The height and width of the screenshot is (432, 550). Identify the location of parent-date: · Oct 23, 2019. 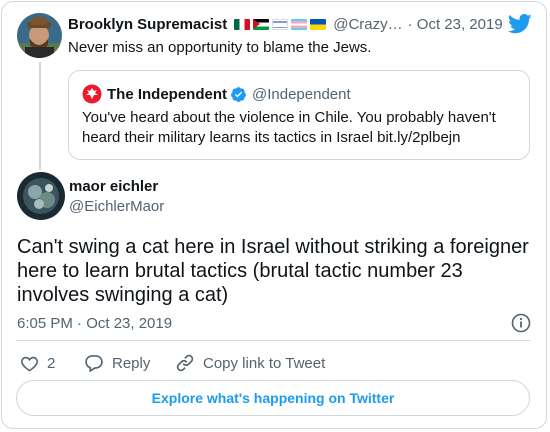
(455, 24).